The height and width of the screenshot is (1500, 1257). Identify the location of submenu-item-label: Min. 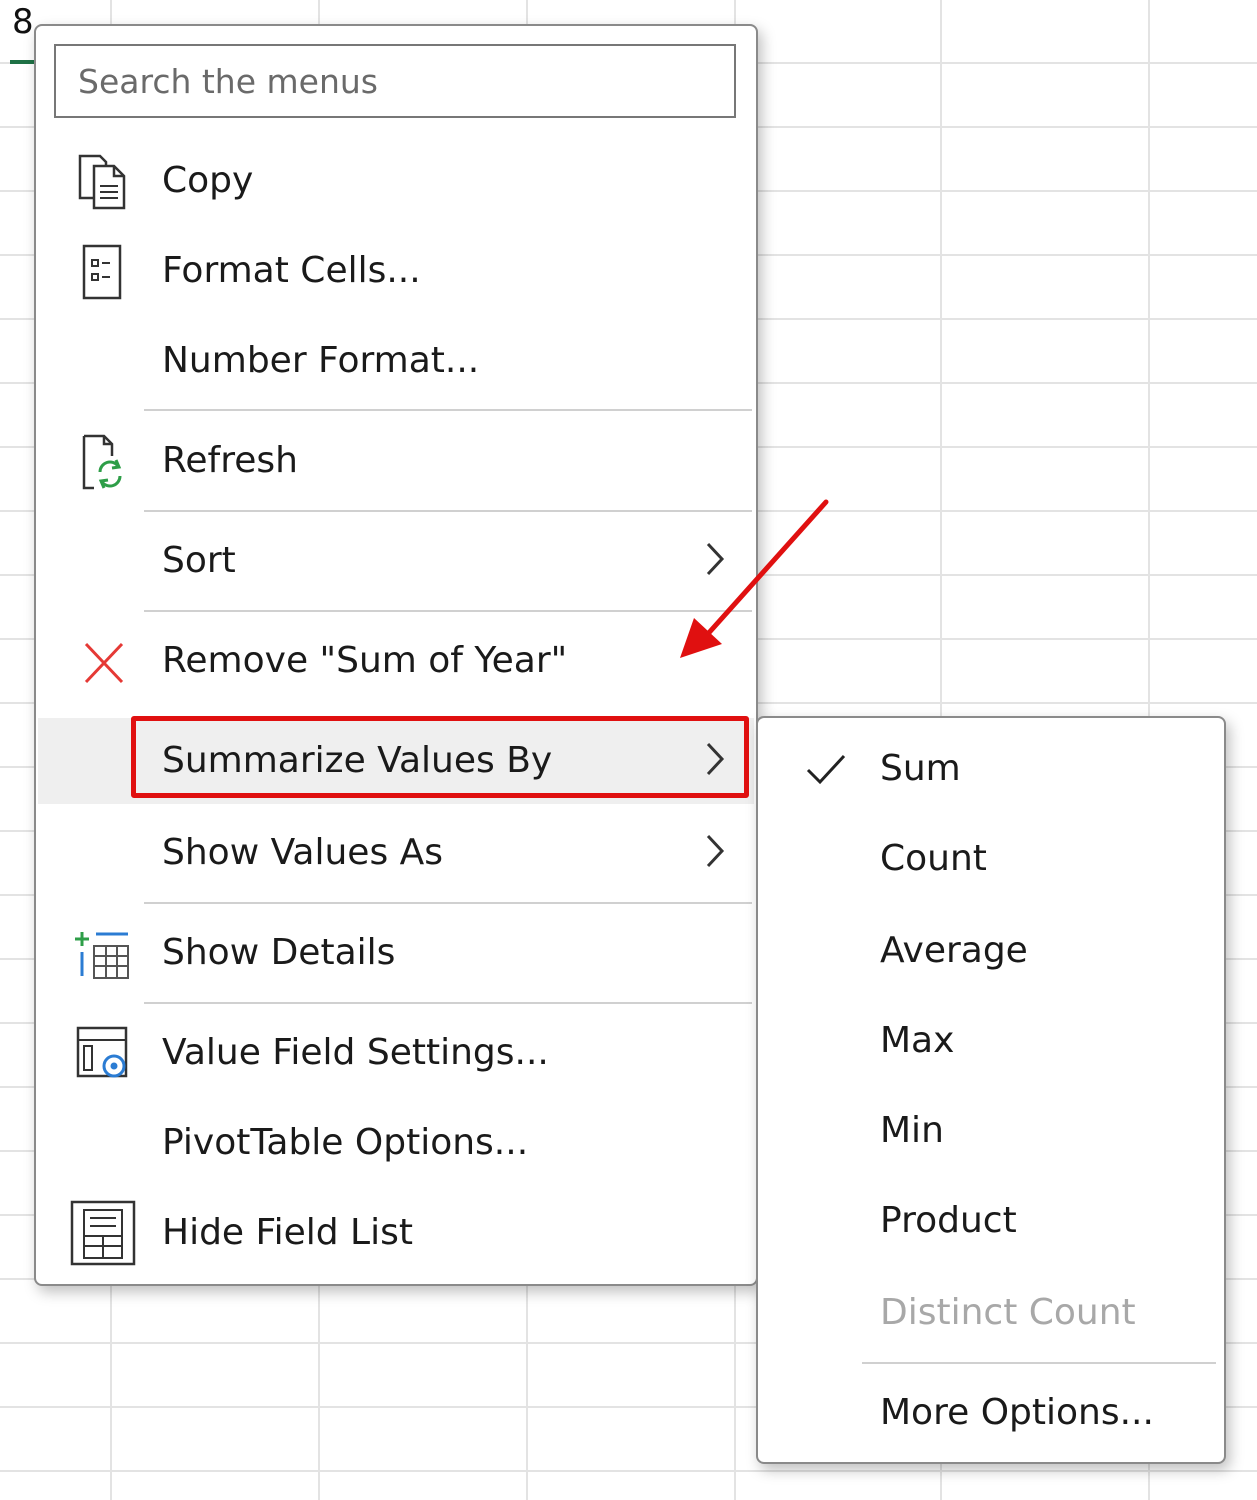
(912, 1130).